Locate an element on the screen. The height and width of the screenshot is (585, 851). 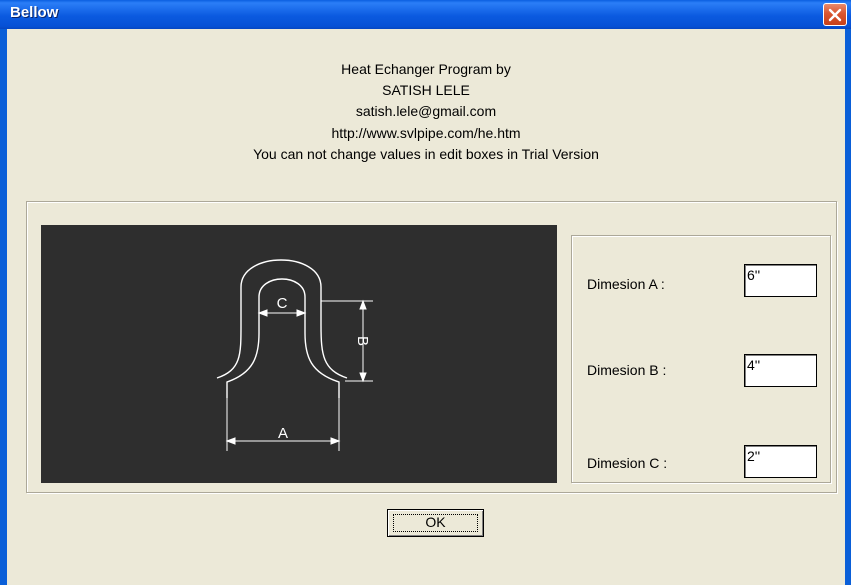
info-url-line: http://www.svlpipe.com/he.htm is located at coordinates (426, 133).